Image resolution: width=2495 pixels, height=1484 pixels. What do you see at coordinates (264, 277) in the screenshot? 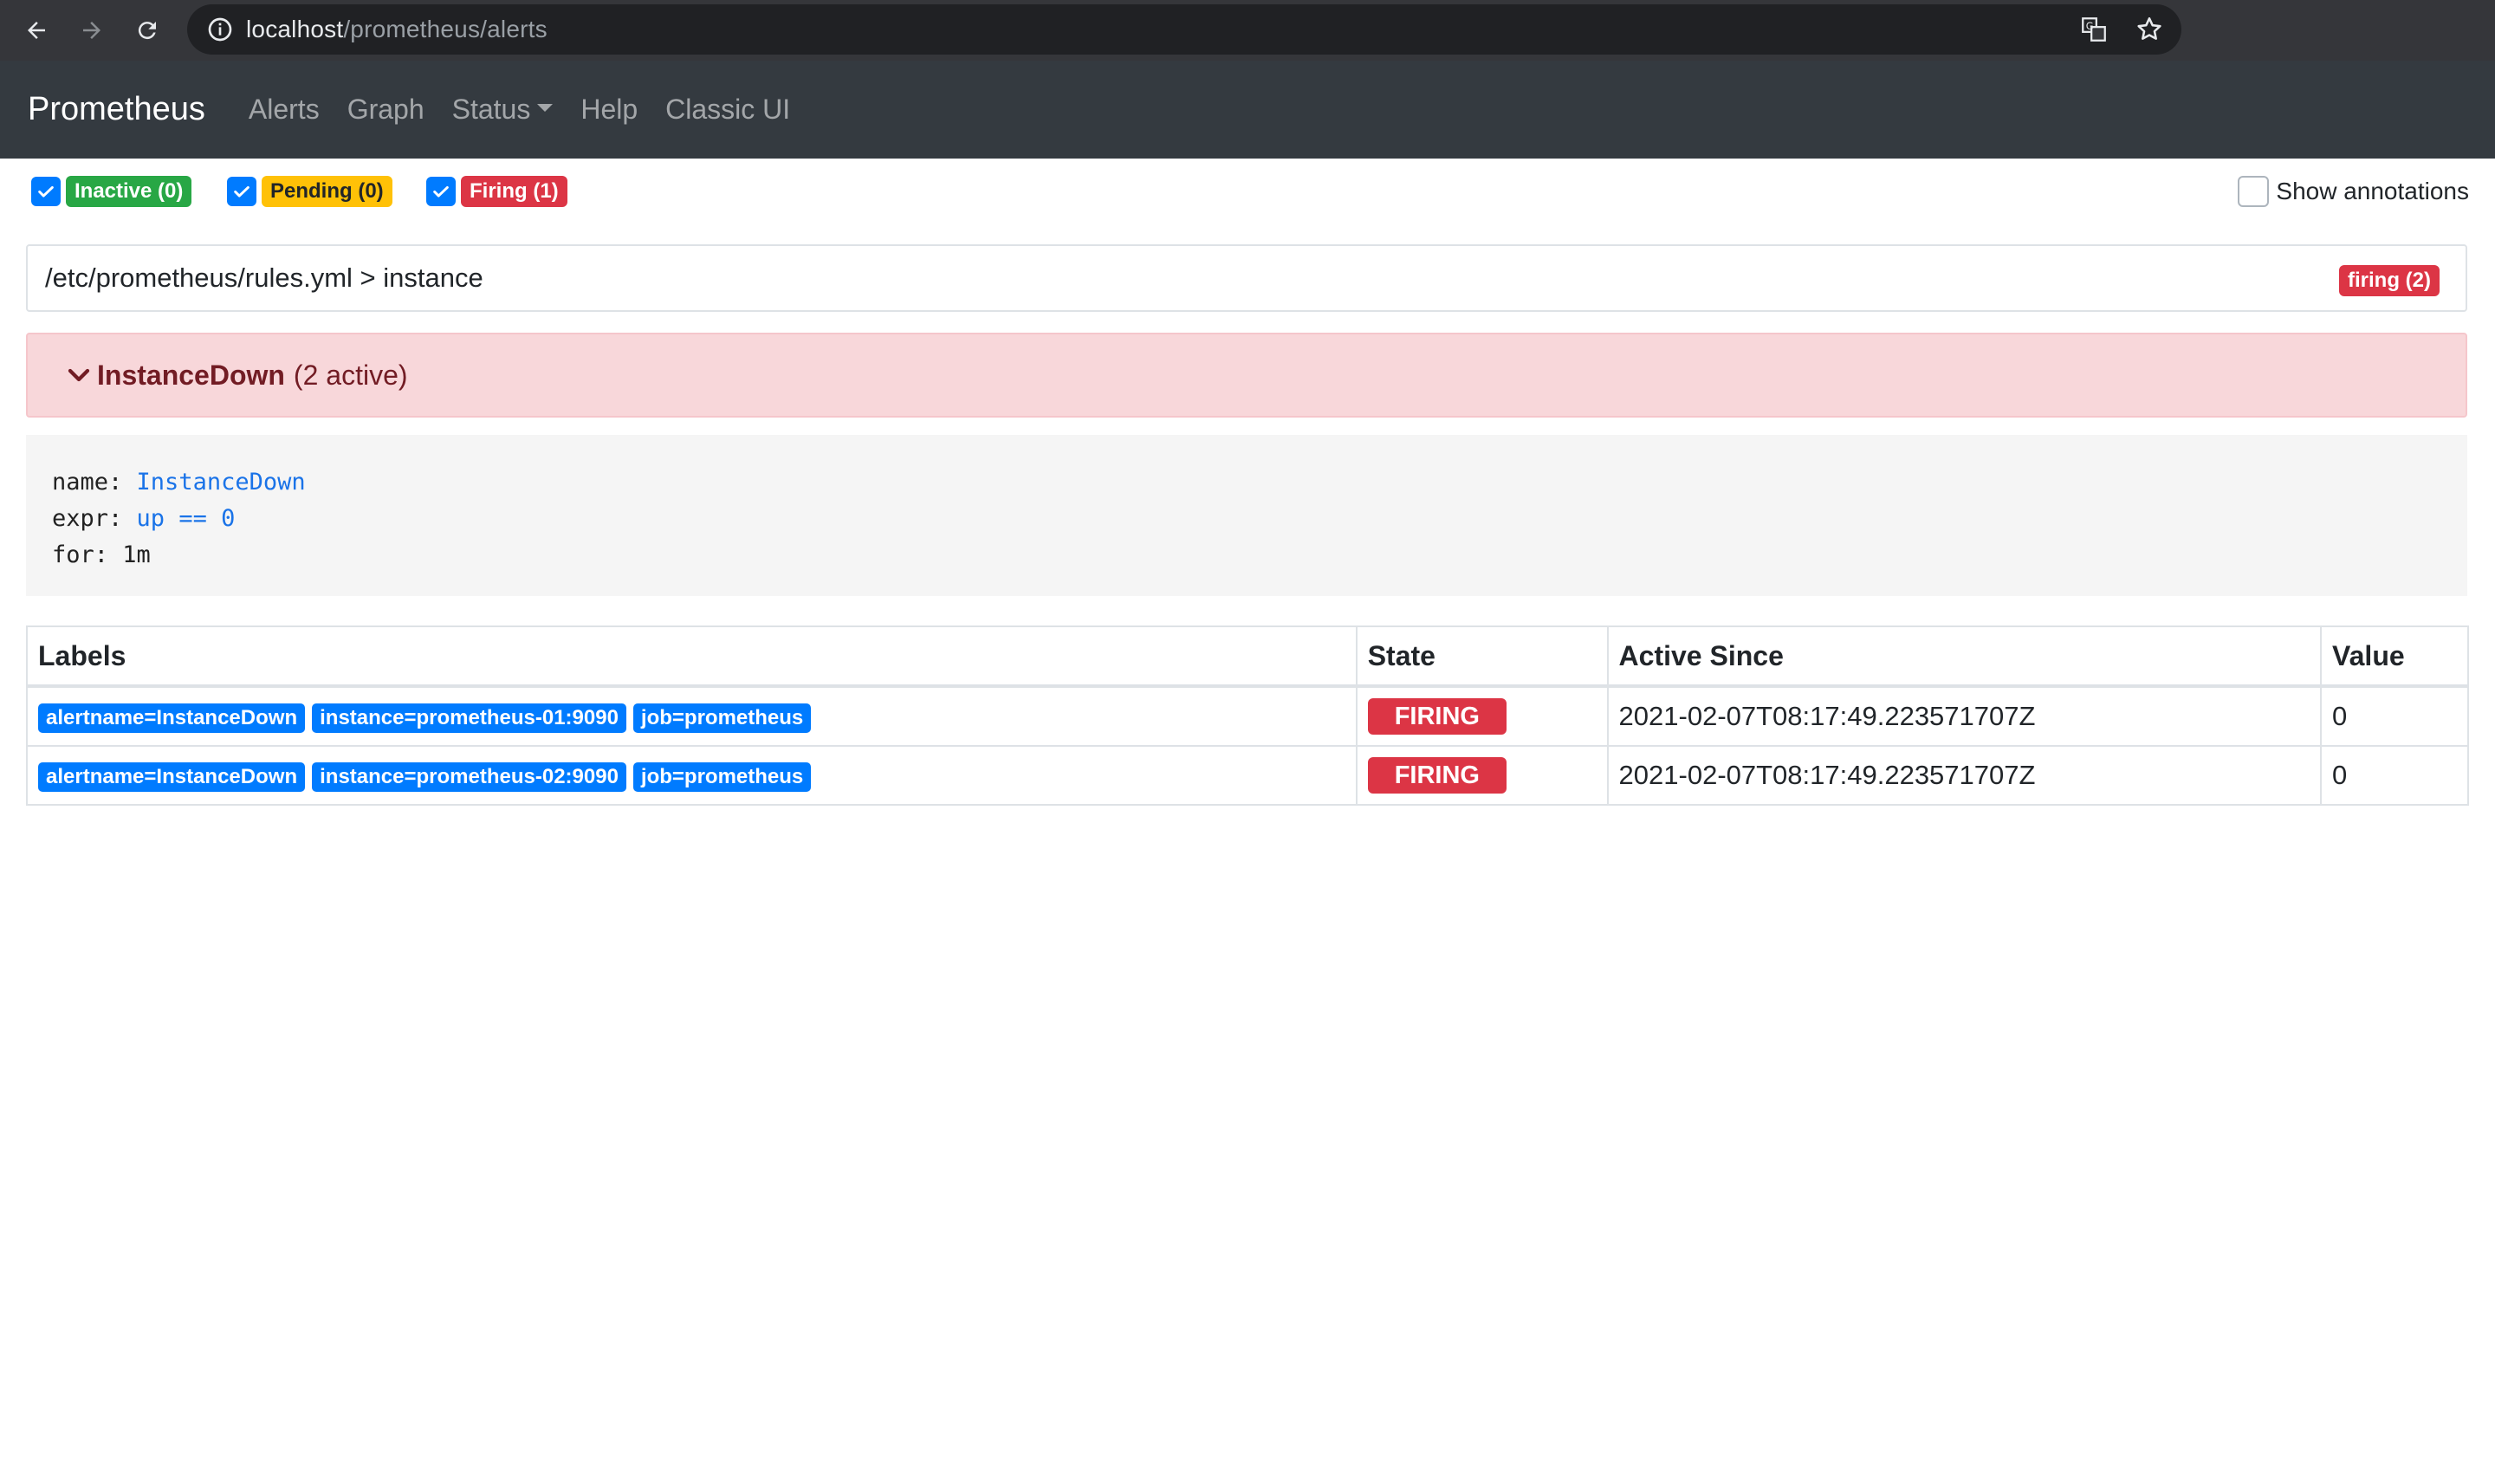
I see `rule-group-path: /etc/prometheus/rules.yml > instance` at bounding box center [264, 277].